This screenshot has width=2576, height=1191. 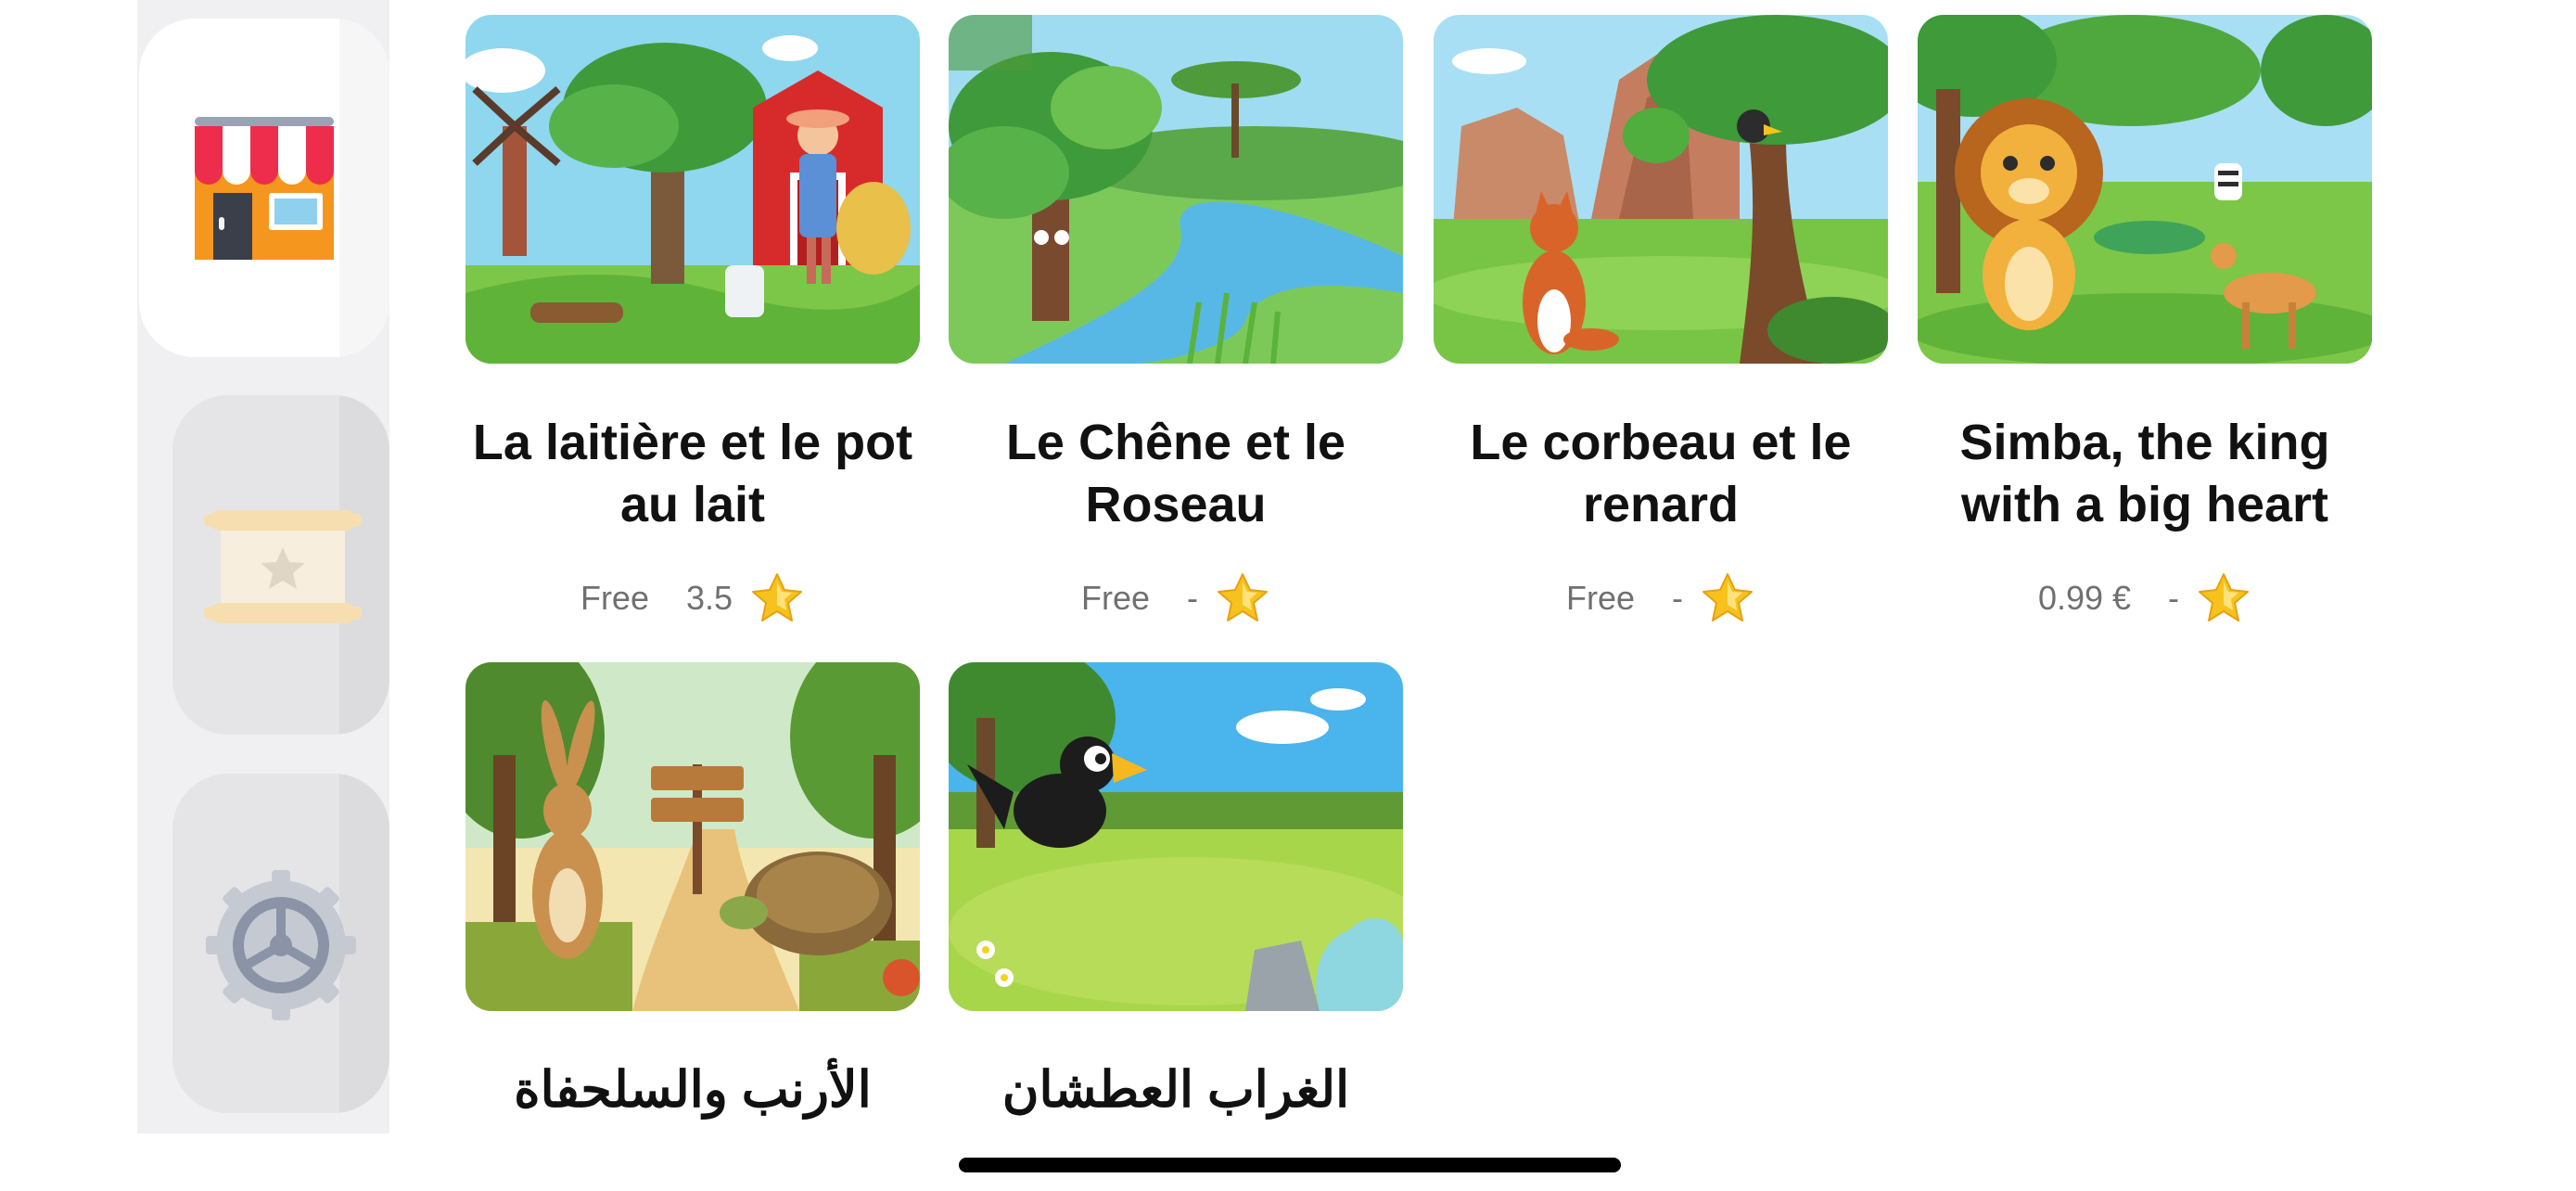 I want to click on story-meta: Free 3.5, so click(x=692, y=598).